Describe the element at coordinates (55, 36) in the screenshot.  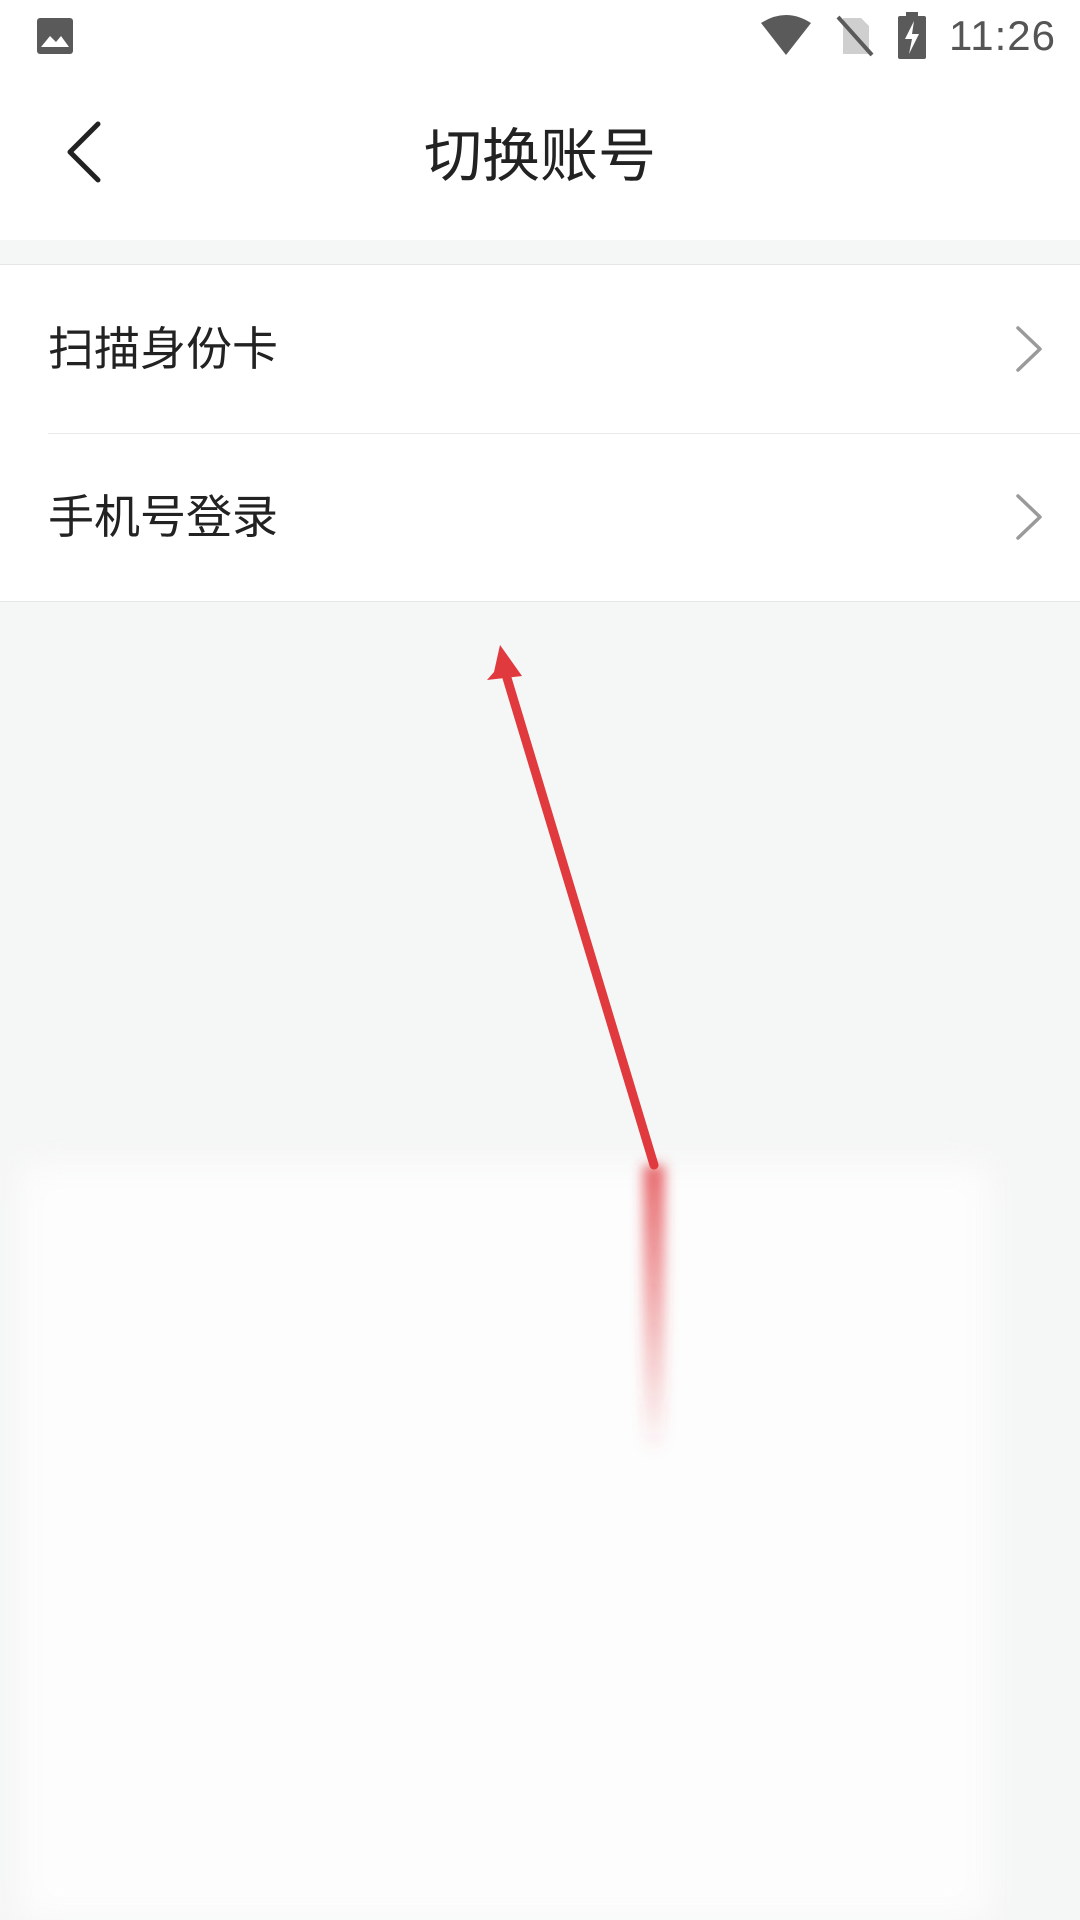
I see `gallery-icon` at that location.